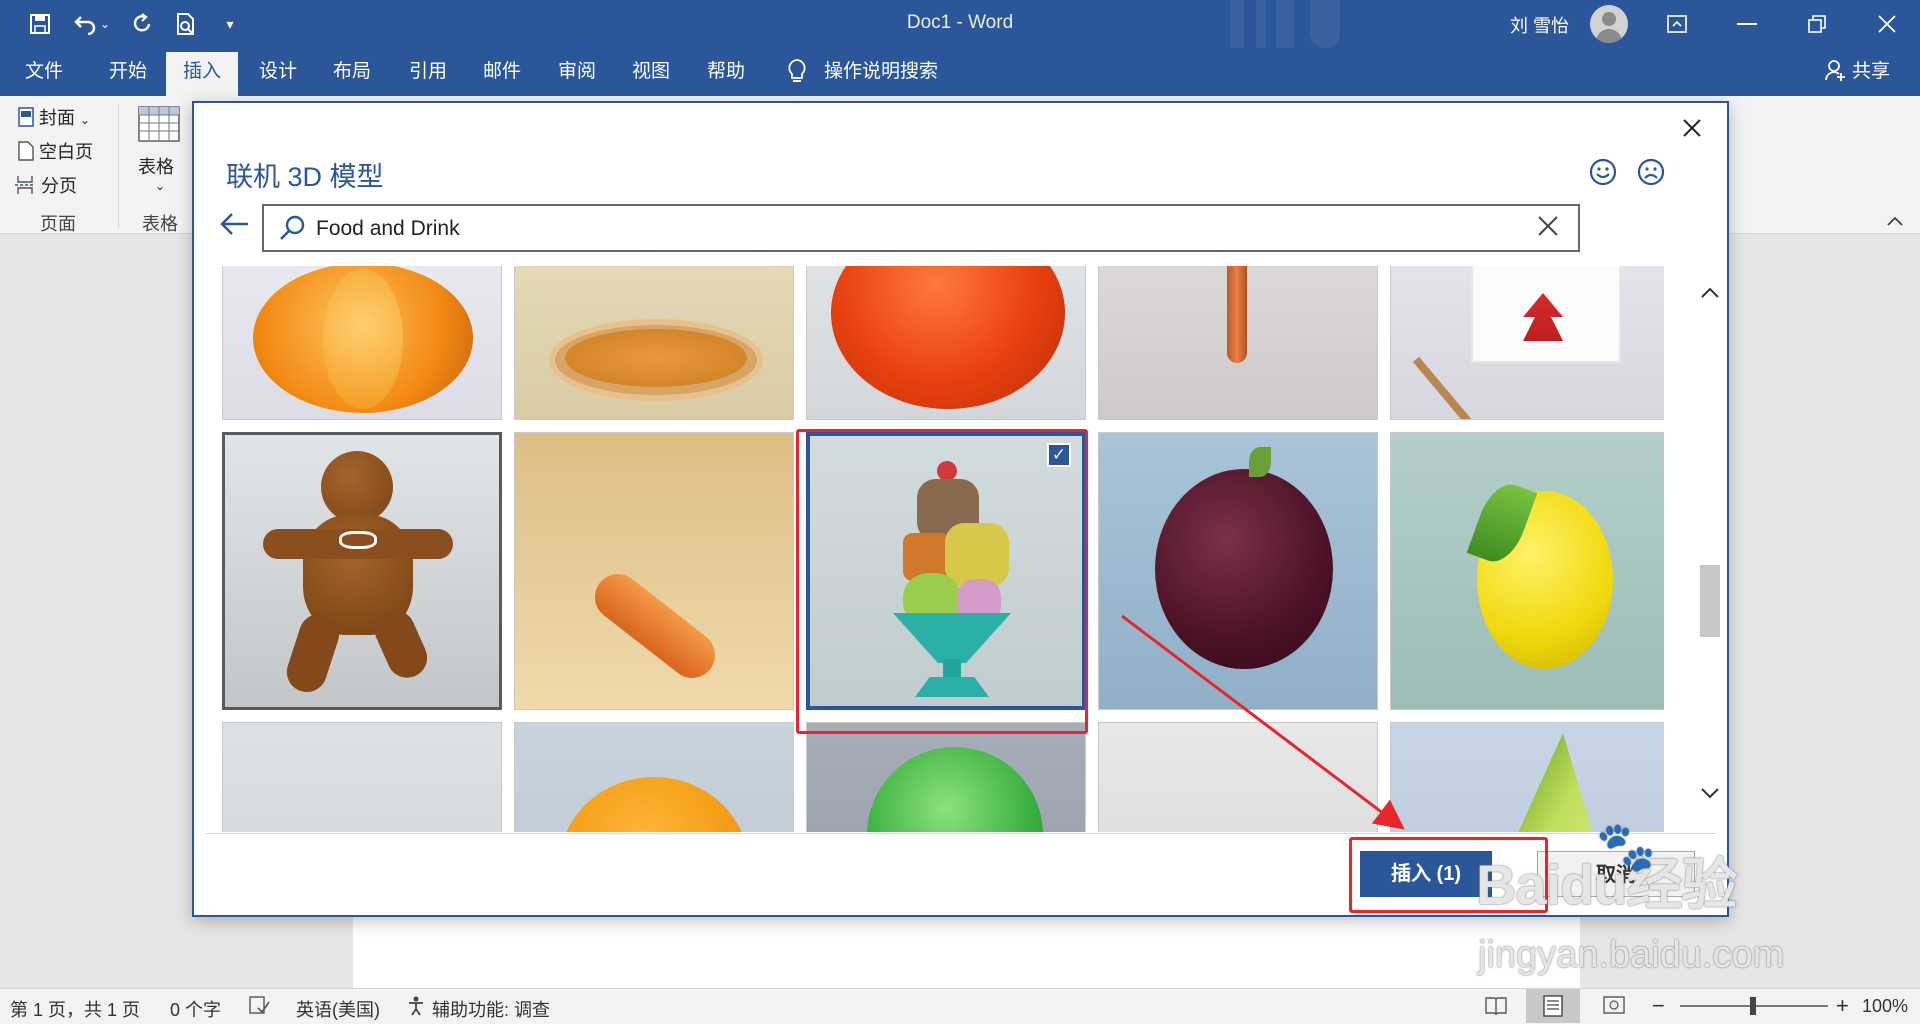 This screenshot has height=1024, width=1920. Describe the element at coordinates (305, 177) in the screenshot. I see `dialog-title: 联机 3D 模型` at that location.